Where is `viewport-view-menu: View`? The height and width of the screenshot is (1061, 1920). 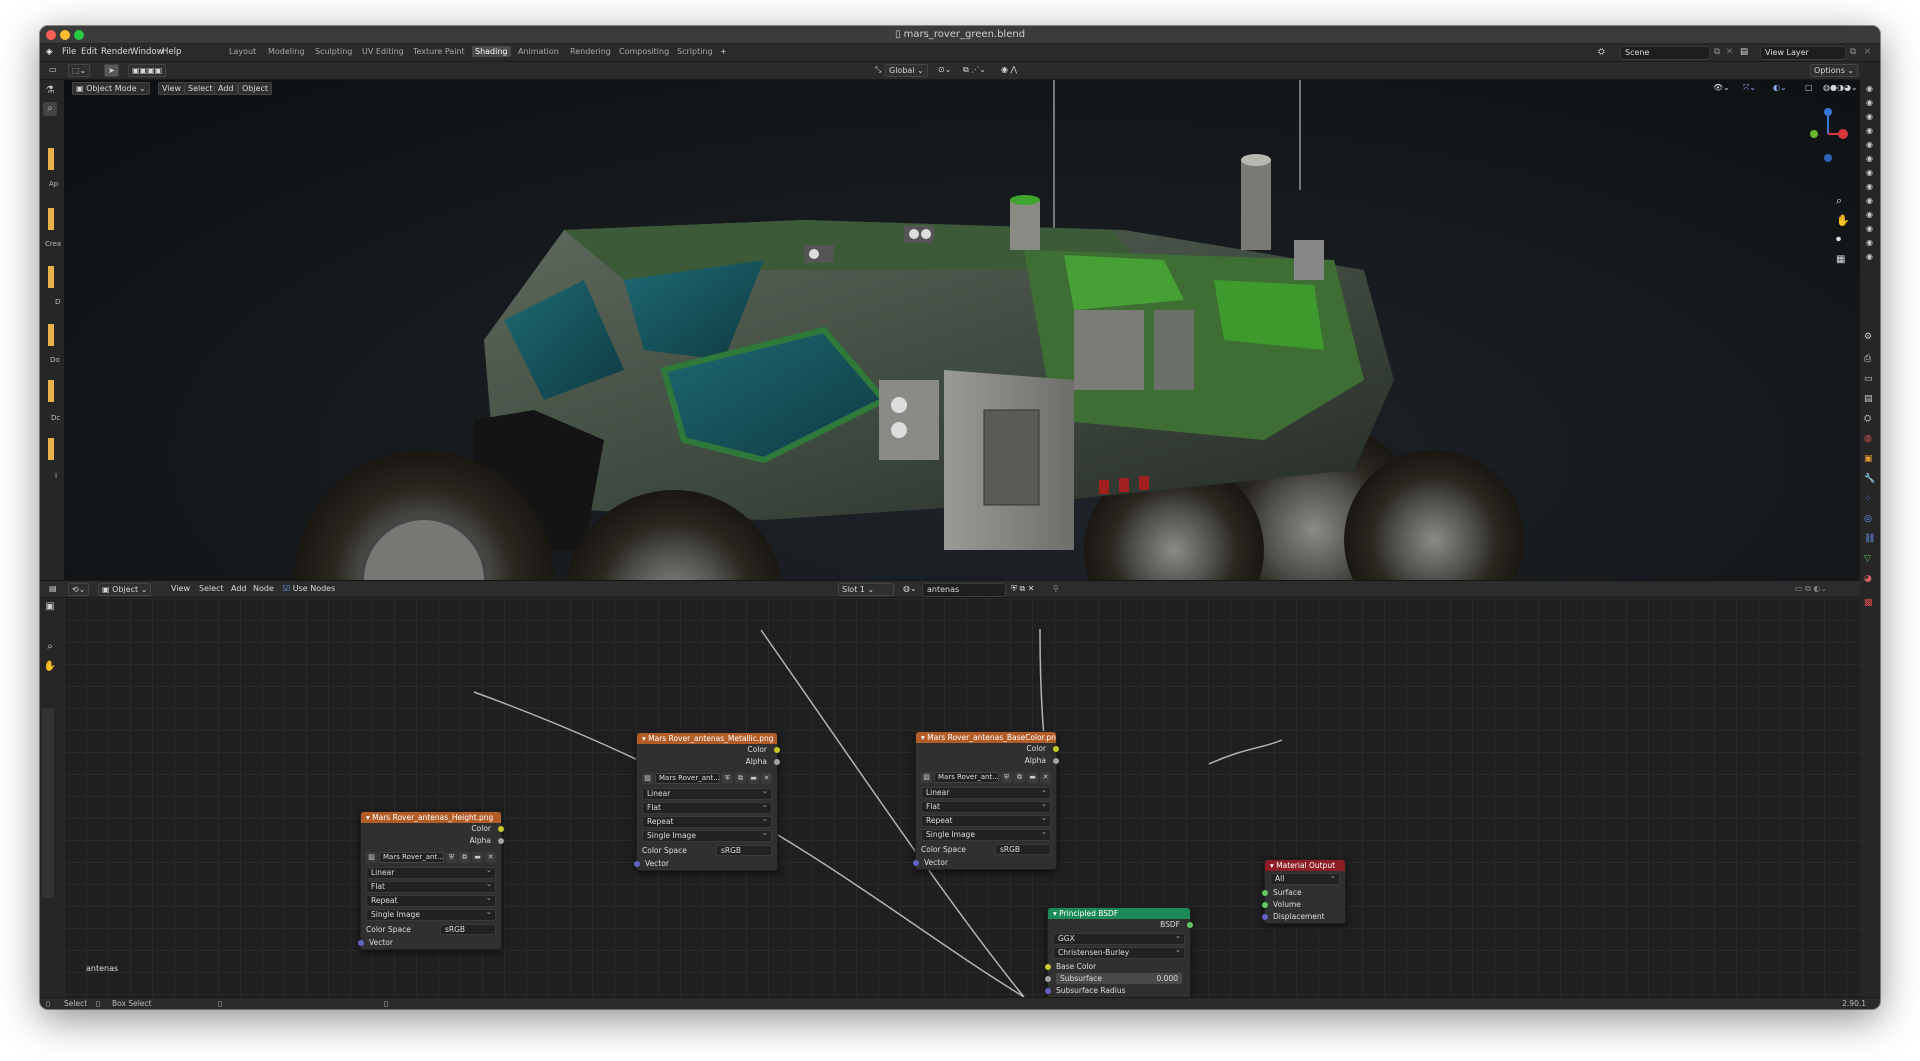
viewport-view-menu: View is located at coordinates (171, 88).